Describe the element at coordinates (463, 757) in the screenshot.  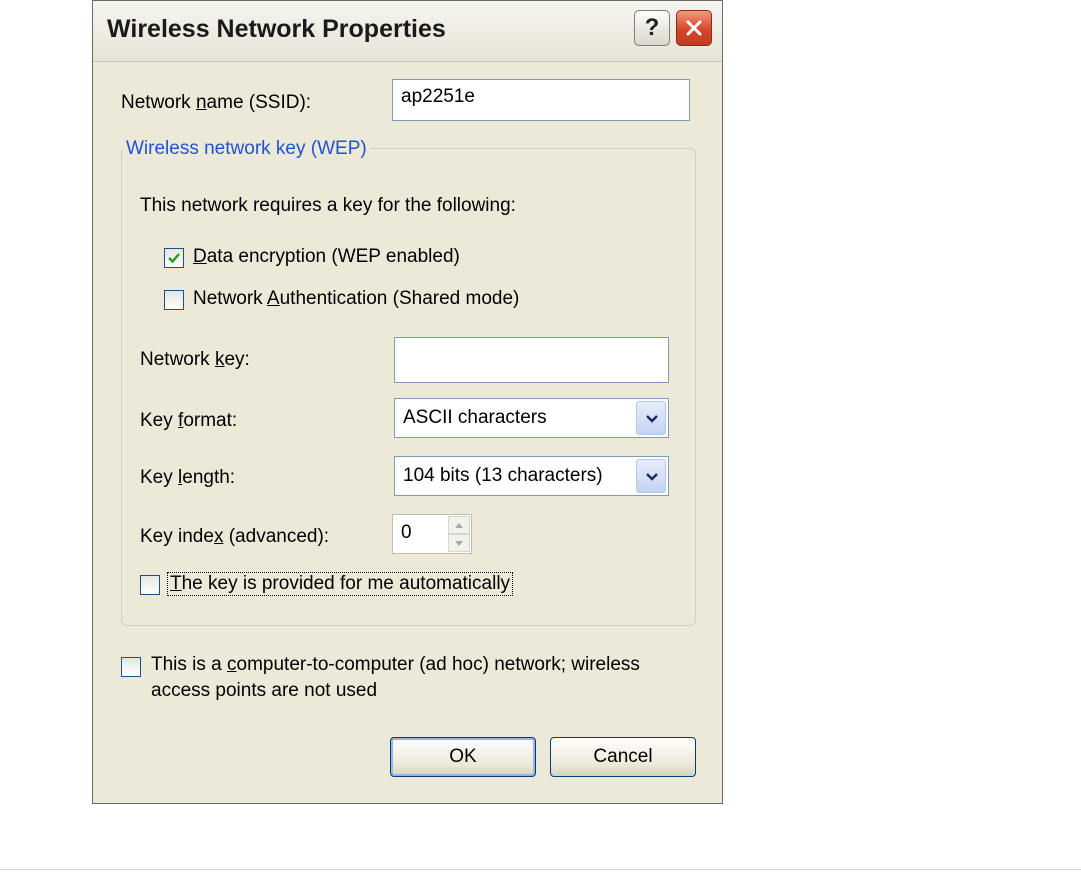
I see `ok-button: OK` at that location.